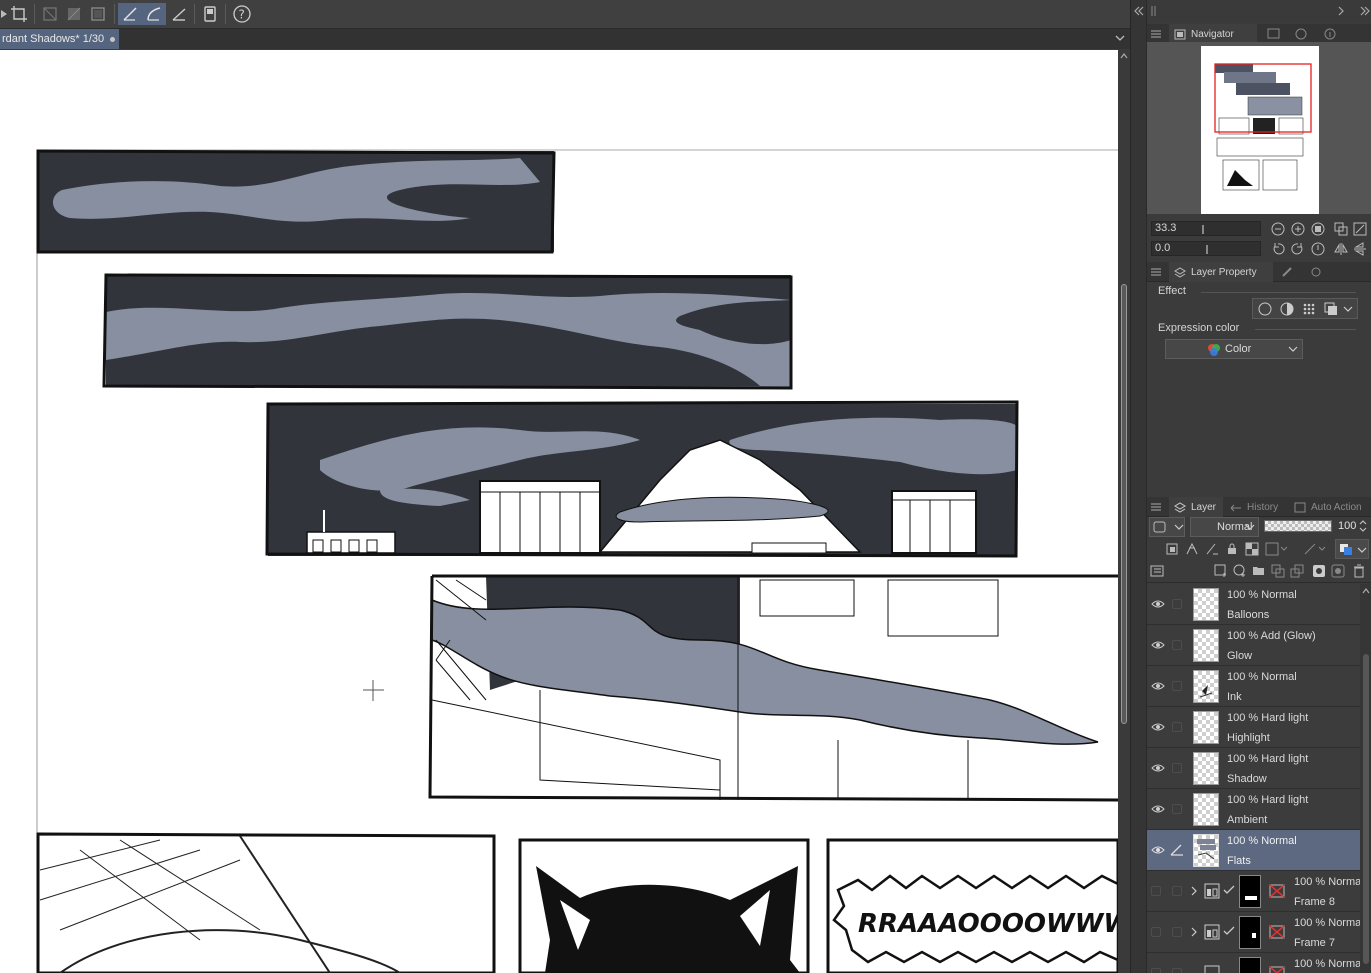 The height and width of the screenshot is (973, 1371). Describe the element at coordinates (1221, 272) in the screenshot. I see `tab-layer-property: Layer Property` at that location.